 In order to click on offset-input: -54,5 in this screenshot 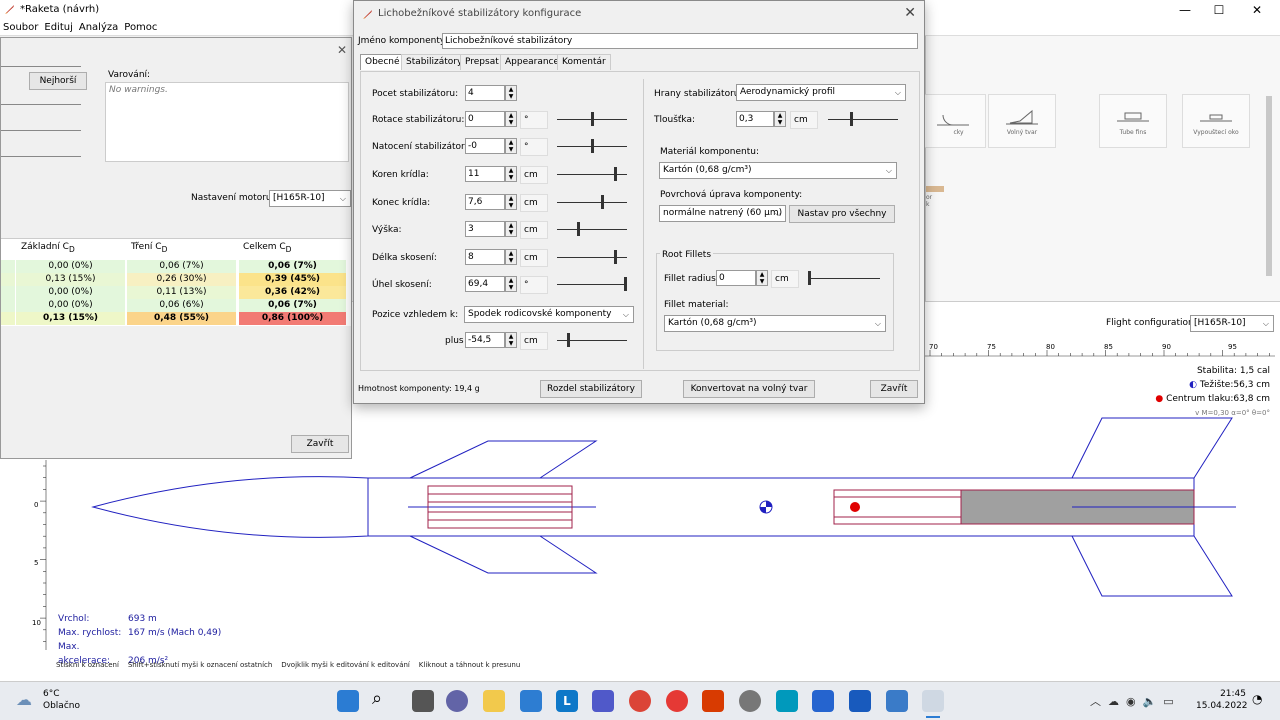, I will do `click(485, 340)`.